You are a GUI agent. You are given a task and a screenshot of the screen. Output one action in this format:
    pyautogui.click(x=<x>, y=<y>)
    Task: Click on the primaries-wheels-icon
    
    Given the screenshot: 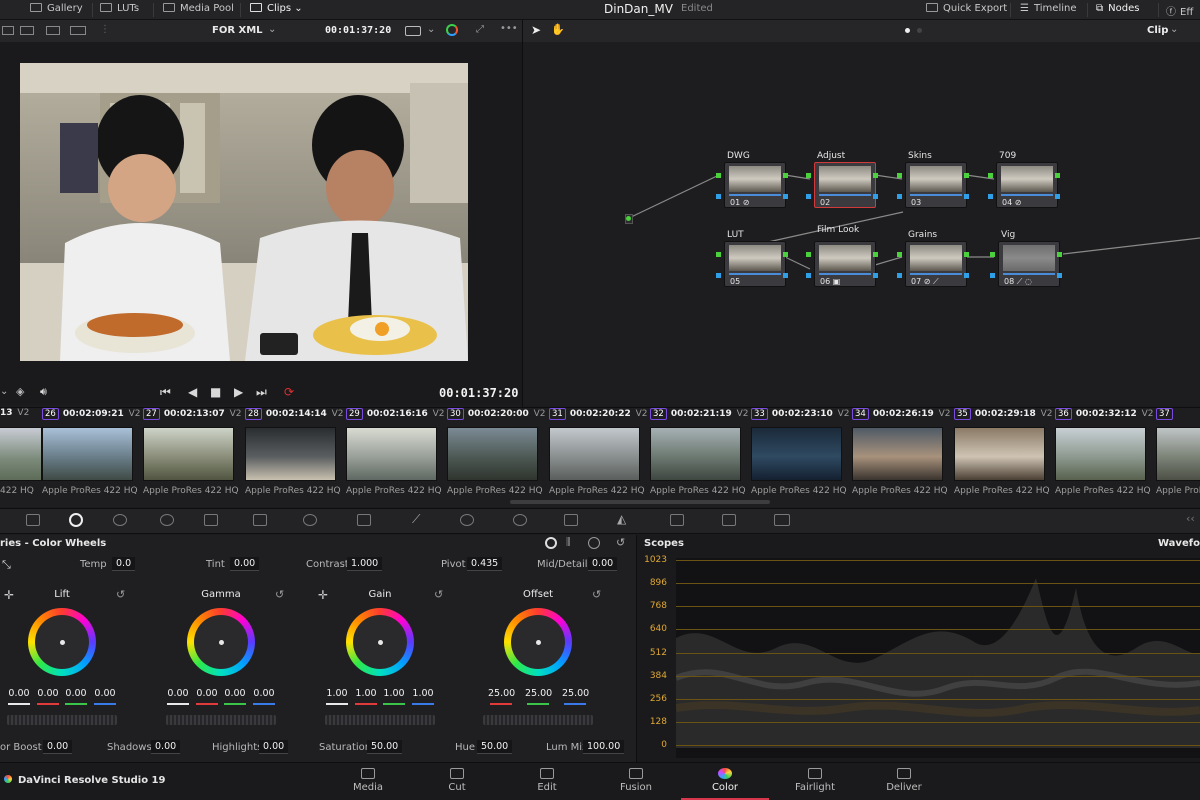 What is the action you would take?
    pyautogui.click(x=551, y=543)
    